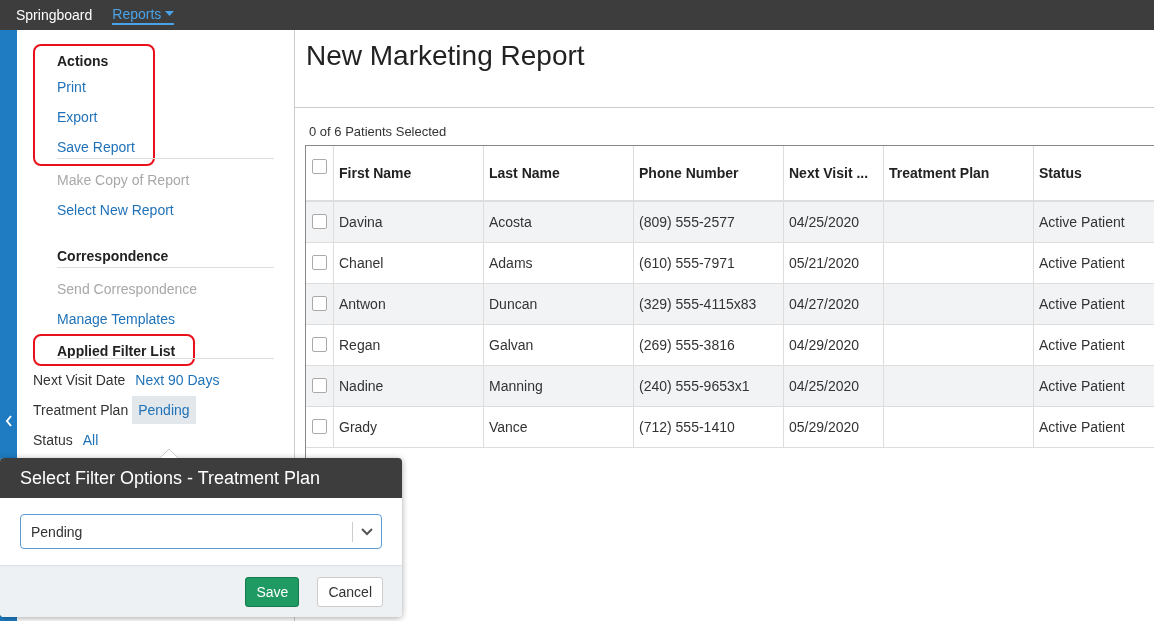  I want to click on filter-name: Treatment Plan, so click(81, 410).